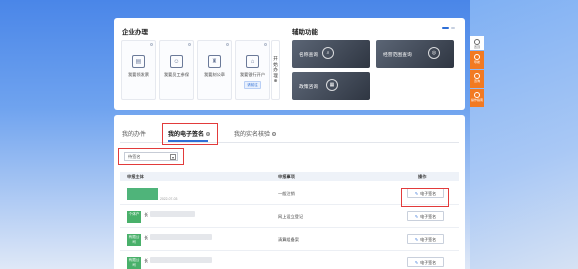 The width and height of the screenshot is (578, 269). I want to click on id-card-icon: ▤, so click(138, 61).